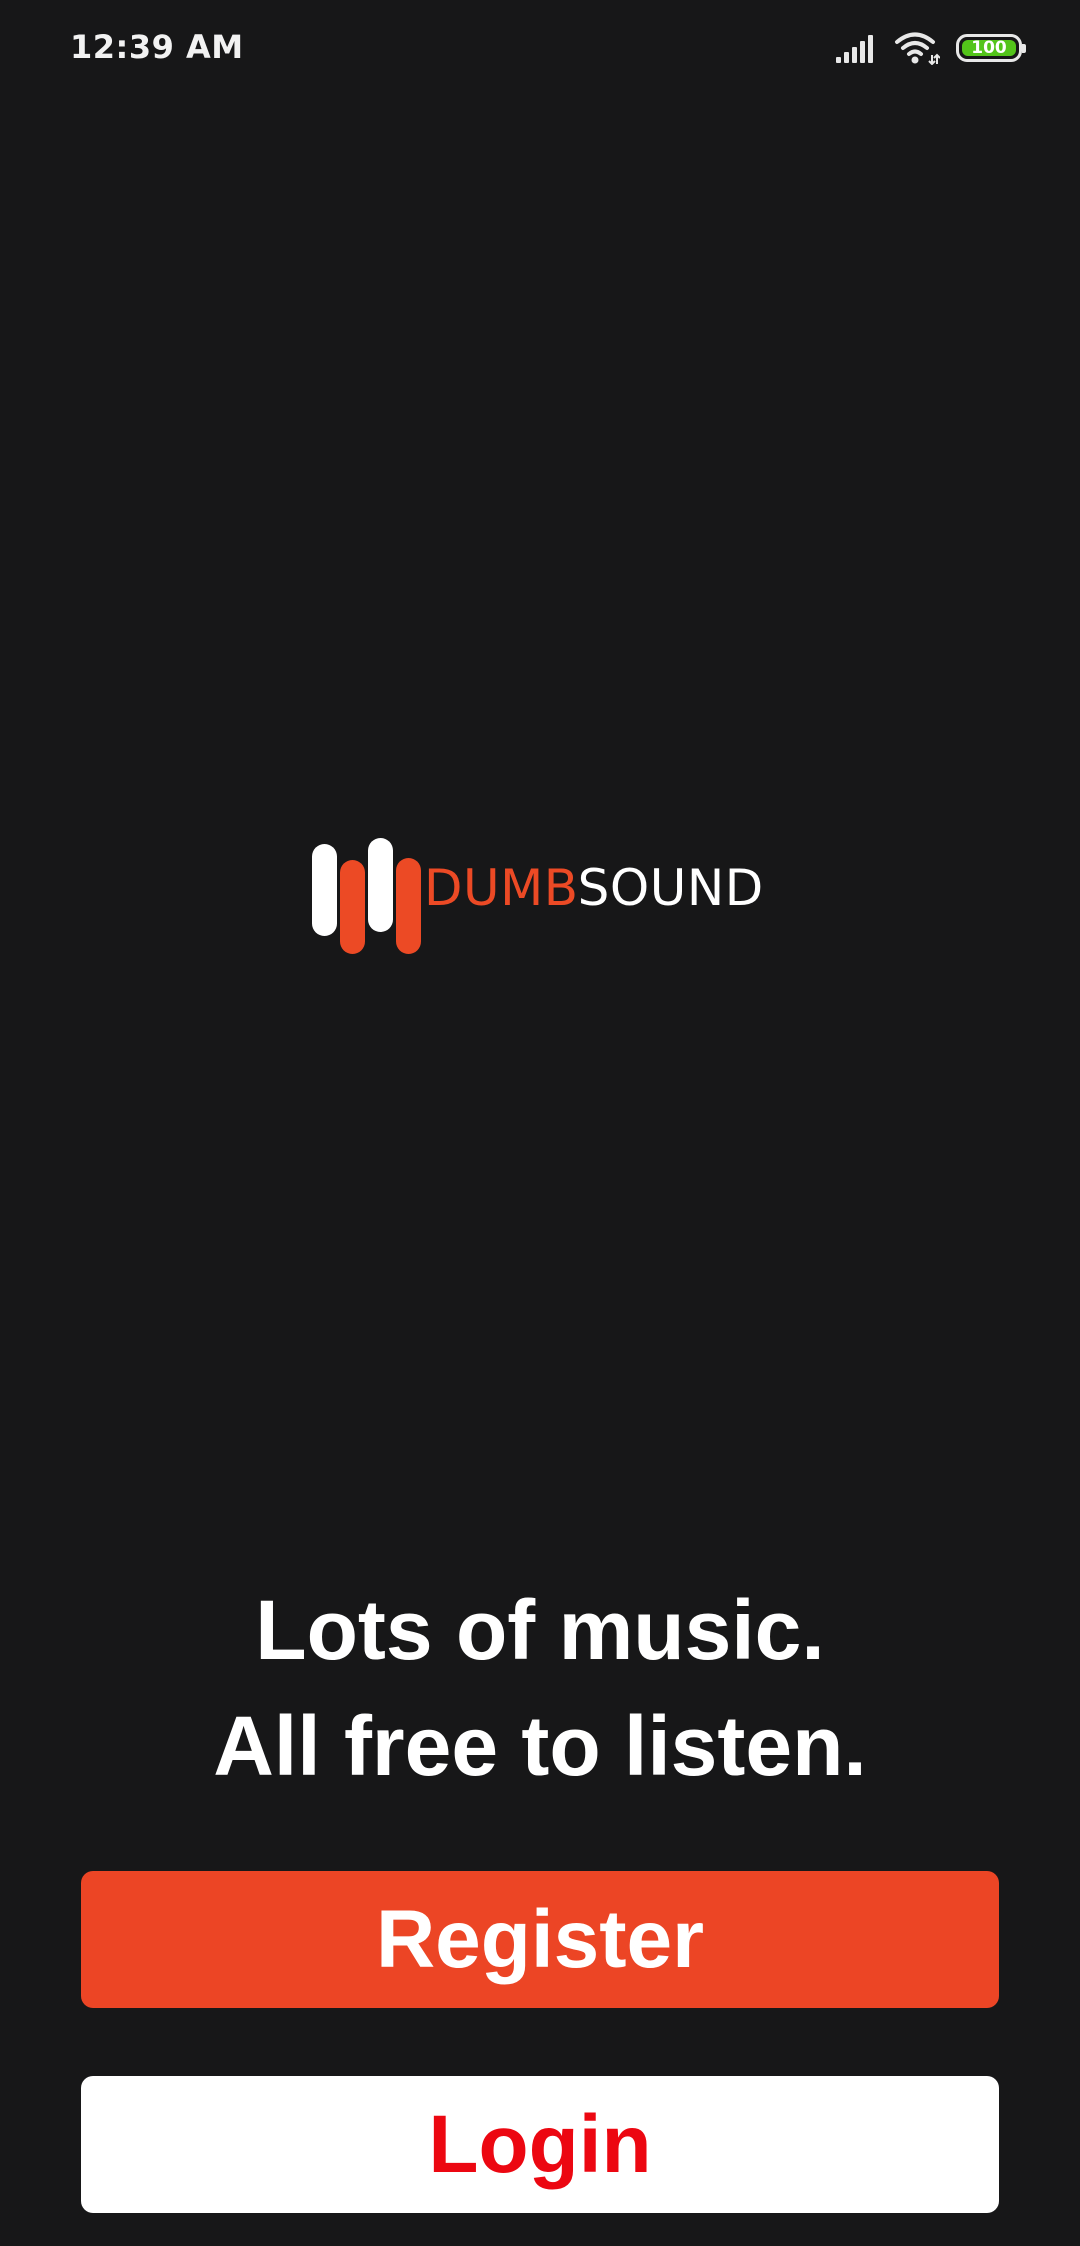 The image size is (1080, 2246). I want to click on sound-bars-logo-icon, so click(366, 896).